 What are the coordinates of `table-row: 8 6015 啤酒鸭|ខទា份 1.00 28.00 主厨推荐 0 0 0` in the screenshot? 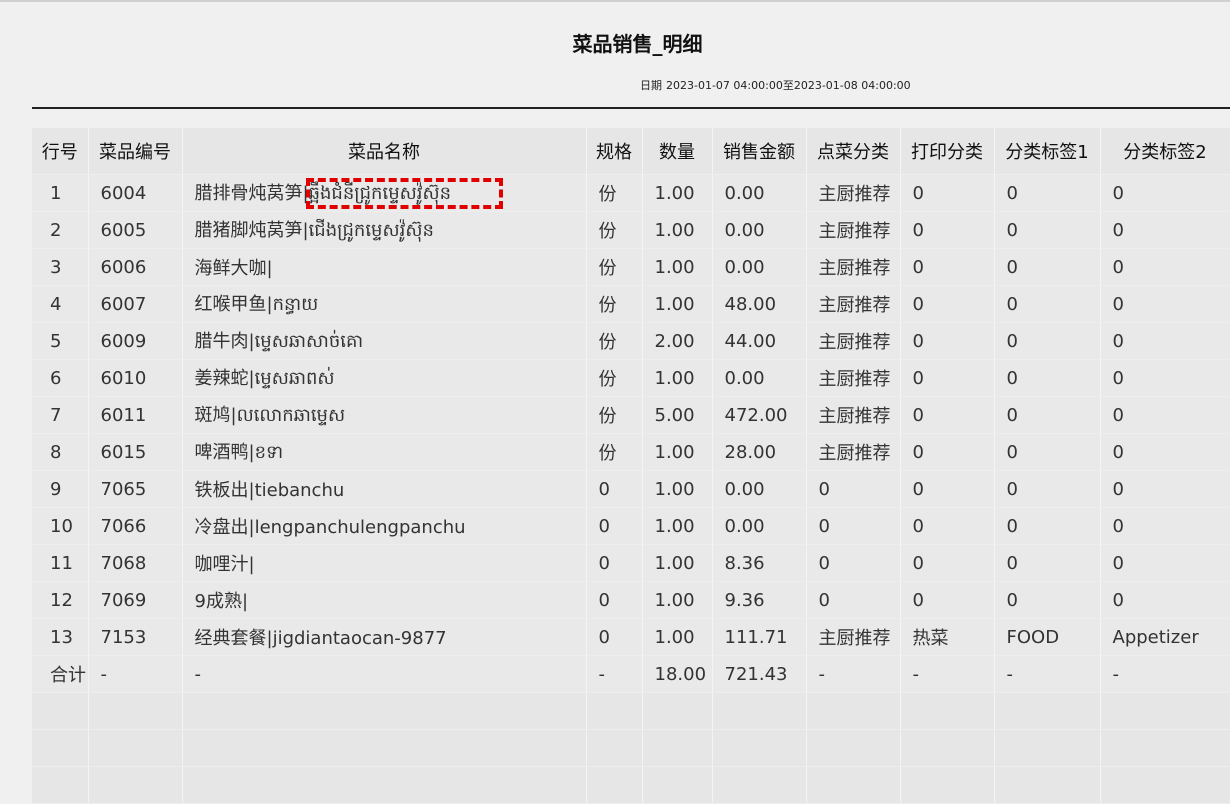 It's located at (631, 452).